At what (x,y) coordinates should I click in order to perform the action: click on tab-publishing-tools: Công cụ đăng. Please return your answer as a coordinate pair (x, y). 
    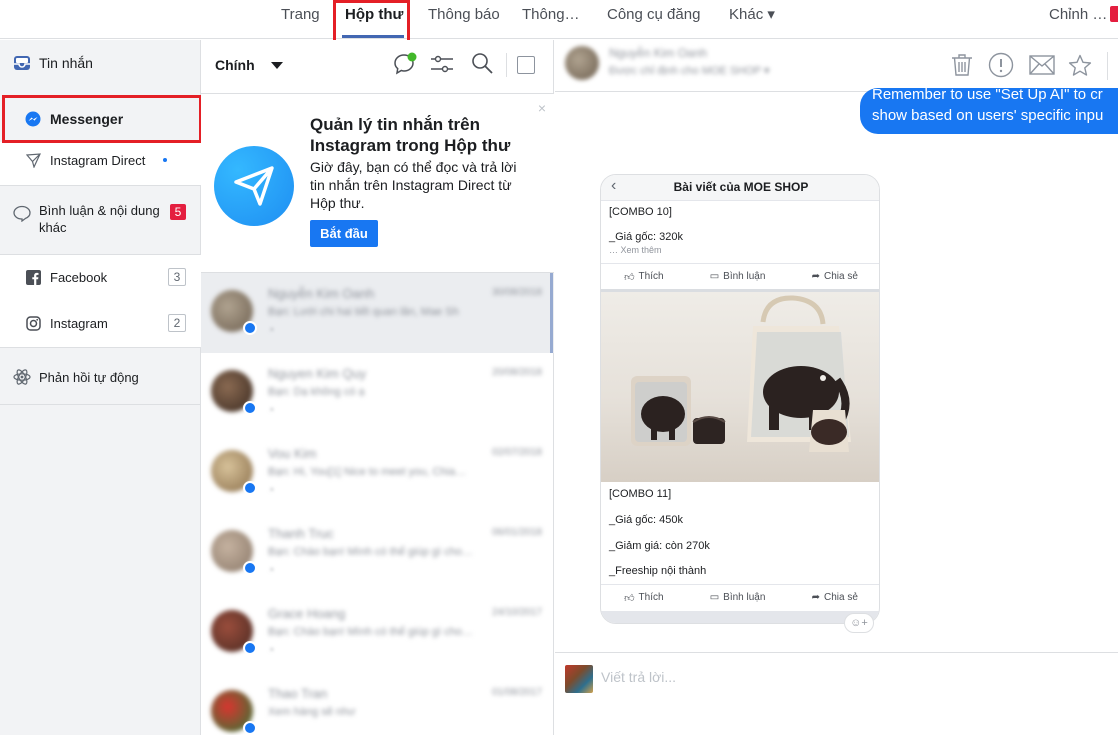
    Looking at the image, I should click on (653, 15).